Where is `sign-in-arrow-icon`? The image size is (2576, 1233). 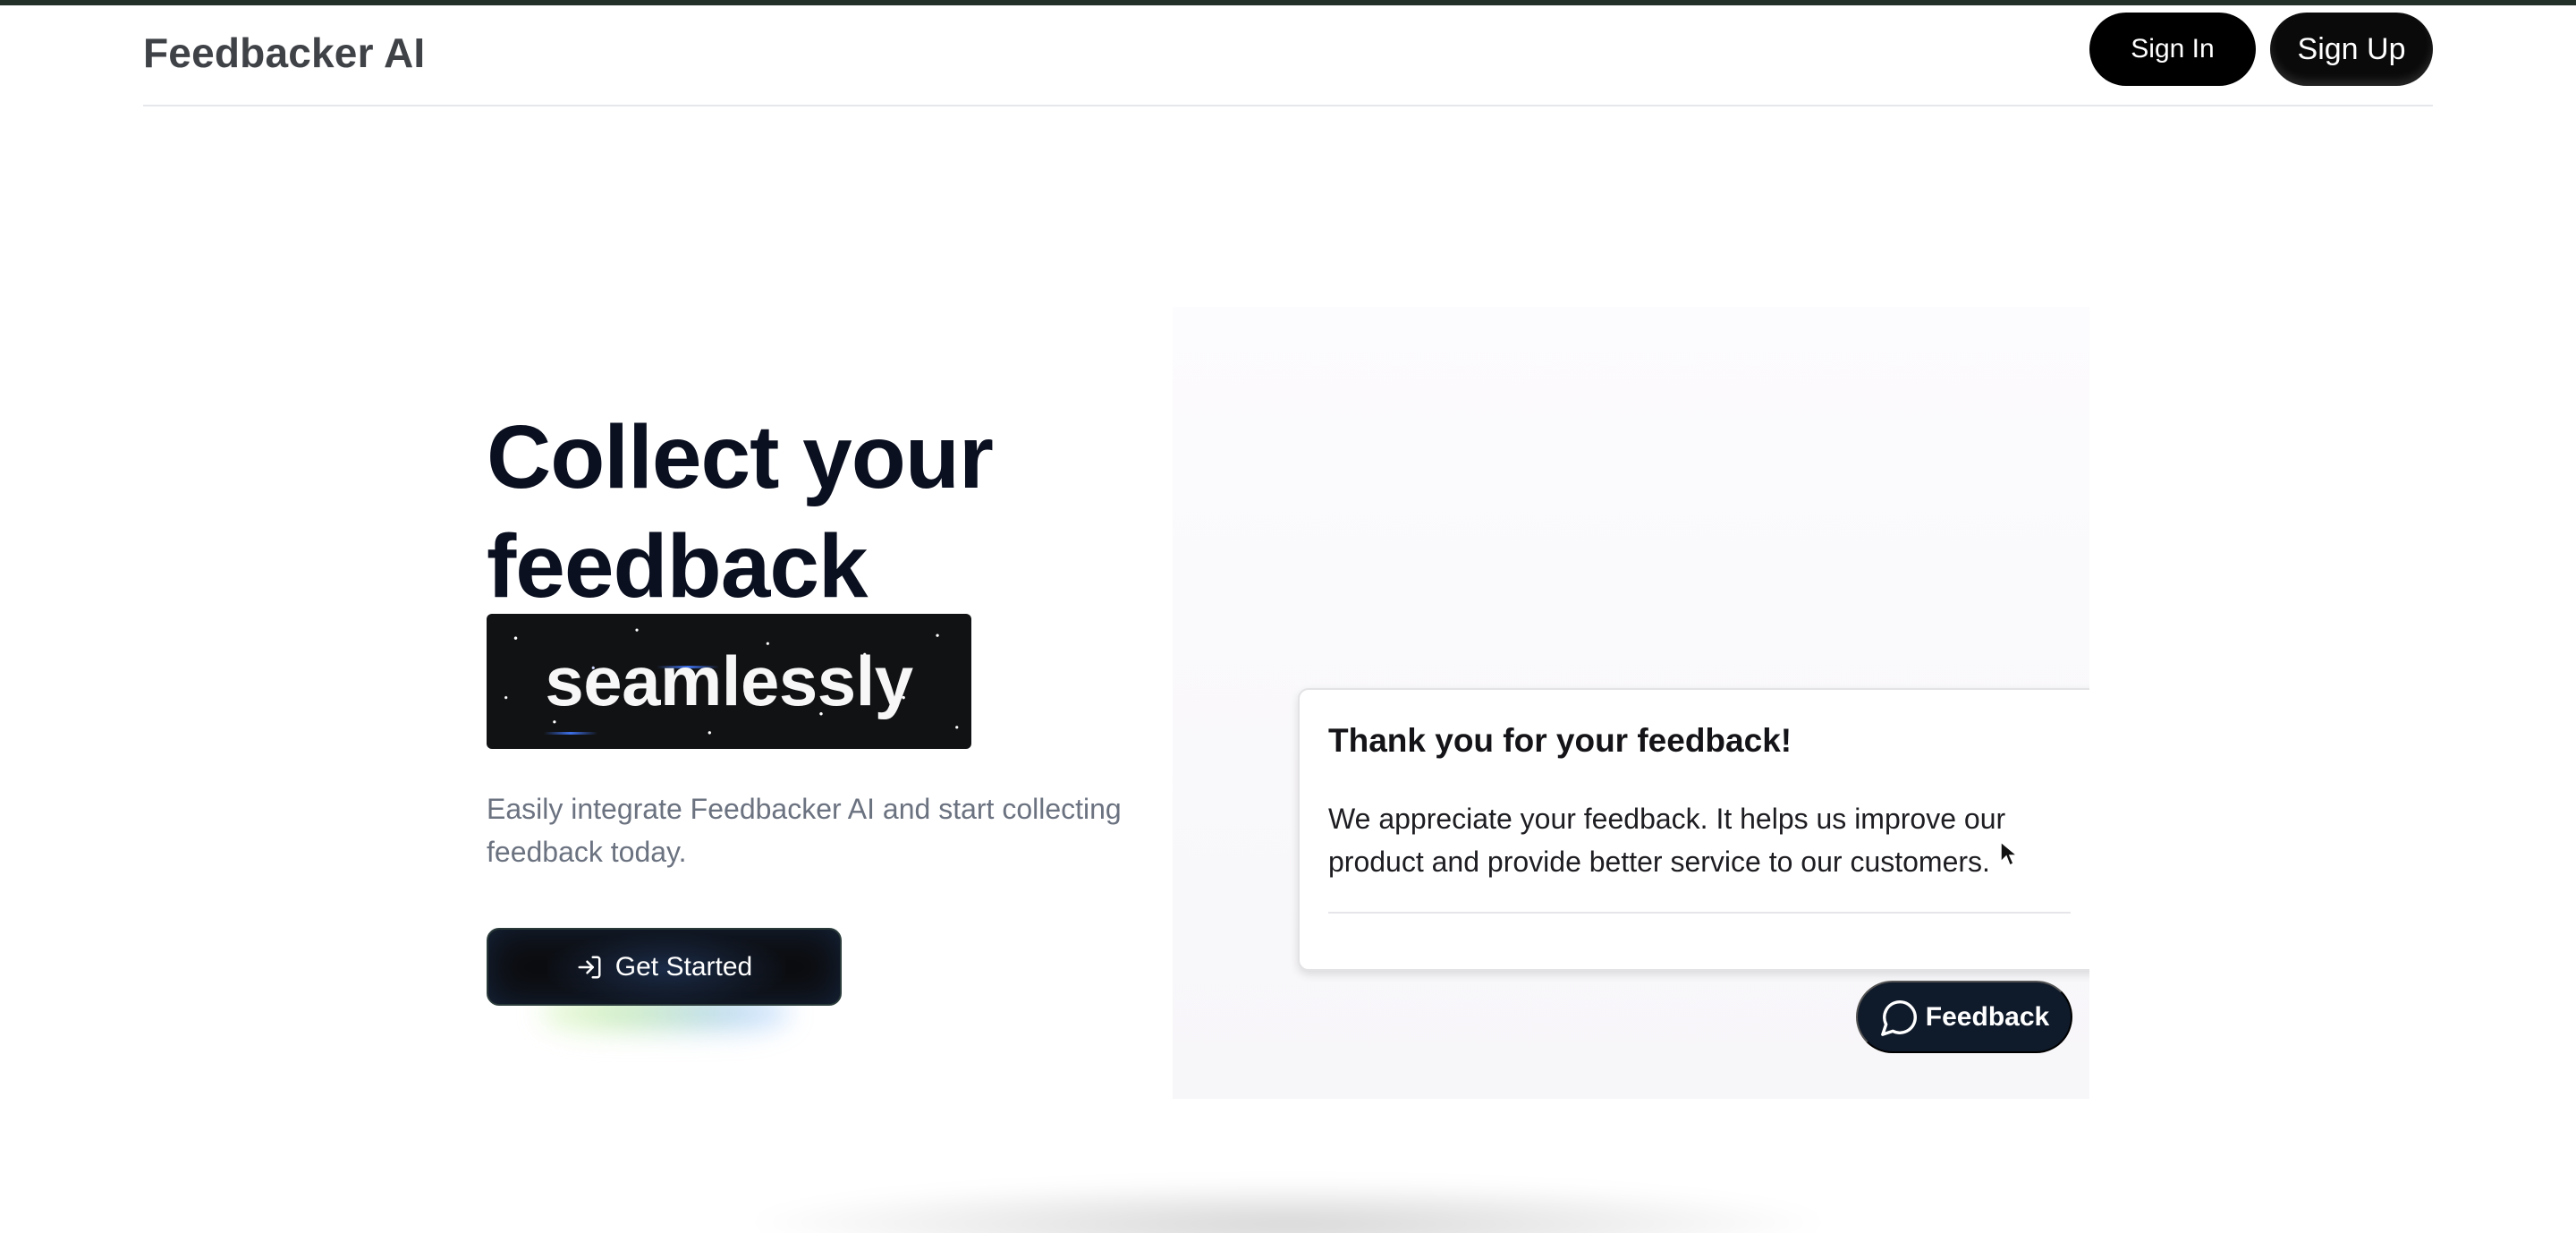 sign-in-arrow-icon is located at coordinates (589, 967).